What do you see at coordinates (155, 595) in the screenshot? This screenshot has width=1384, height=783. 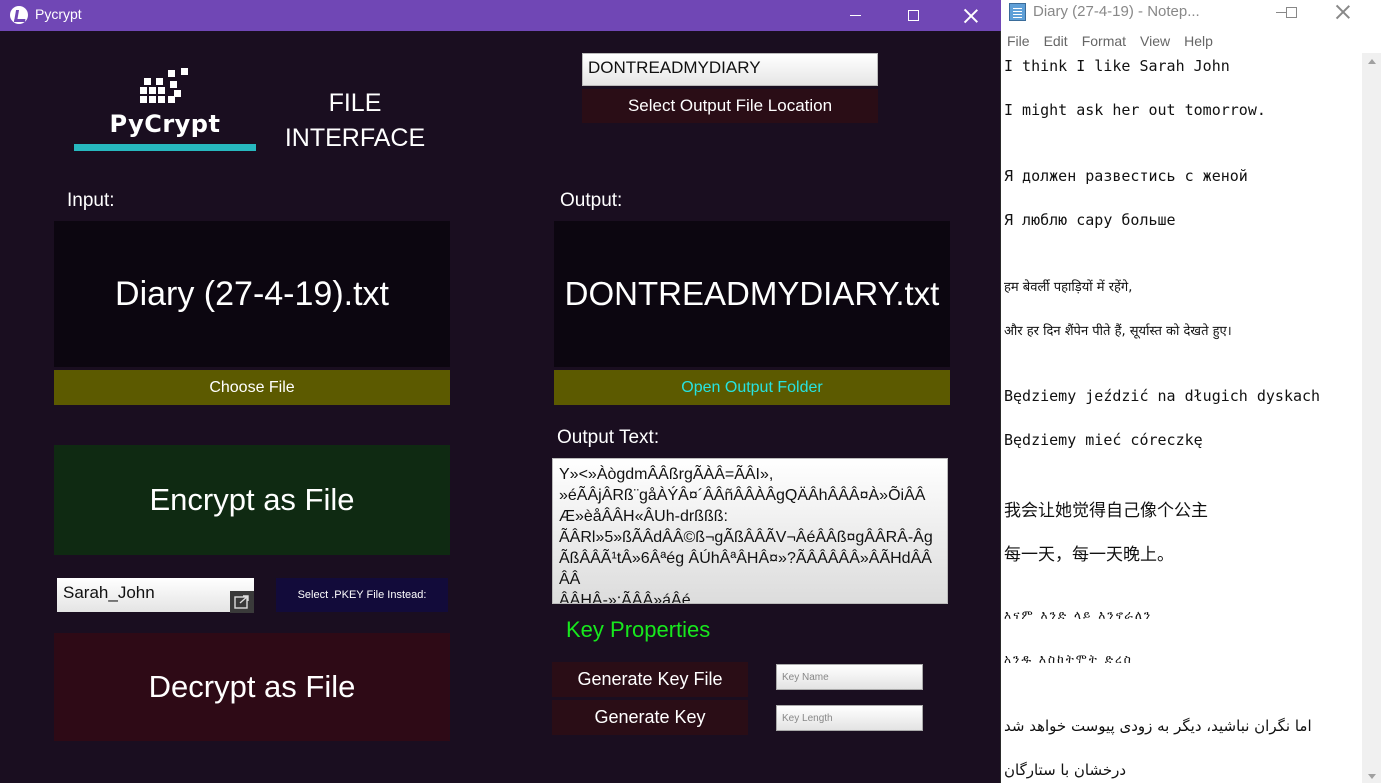 I see `key-name-input: Sarah_John` at bounding box center [155, 595].